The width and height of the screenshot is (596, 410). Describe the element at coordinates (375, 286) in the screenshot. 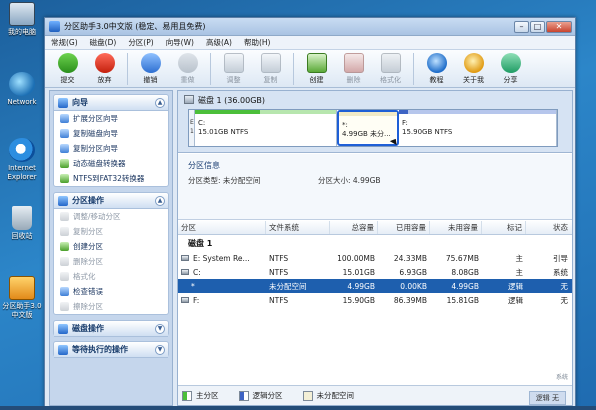

I see `table-row-selected: * 未分配空间 4.99GB 0.00KB 4.99GB 逻辑 无` at that location.